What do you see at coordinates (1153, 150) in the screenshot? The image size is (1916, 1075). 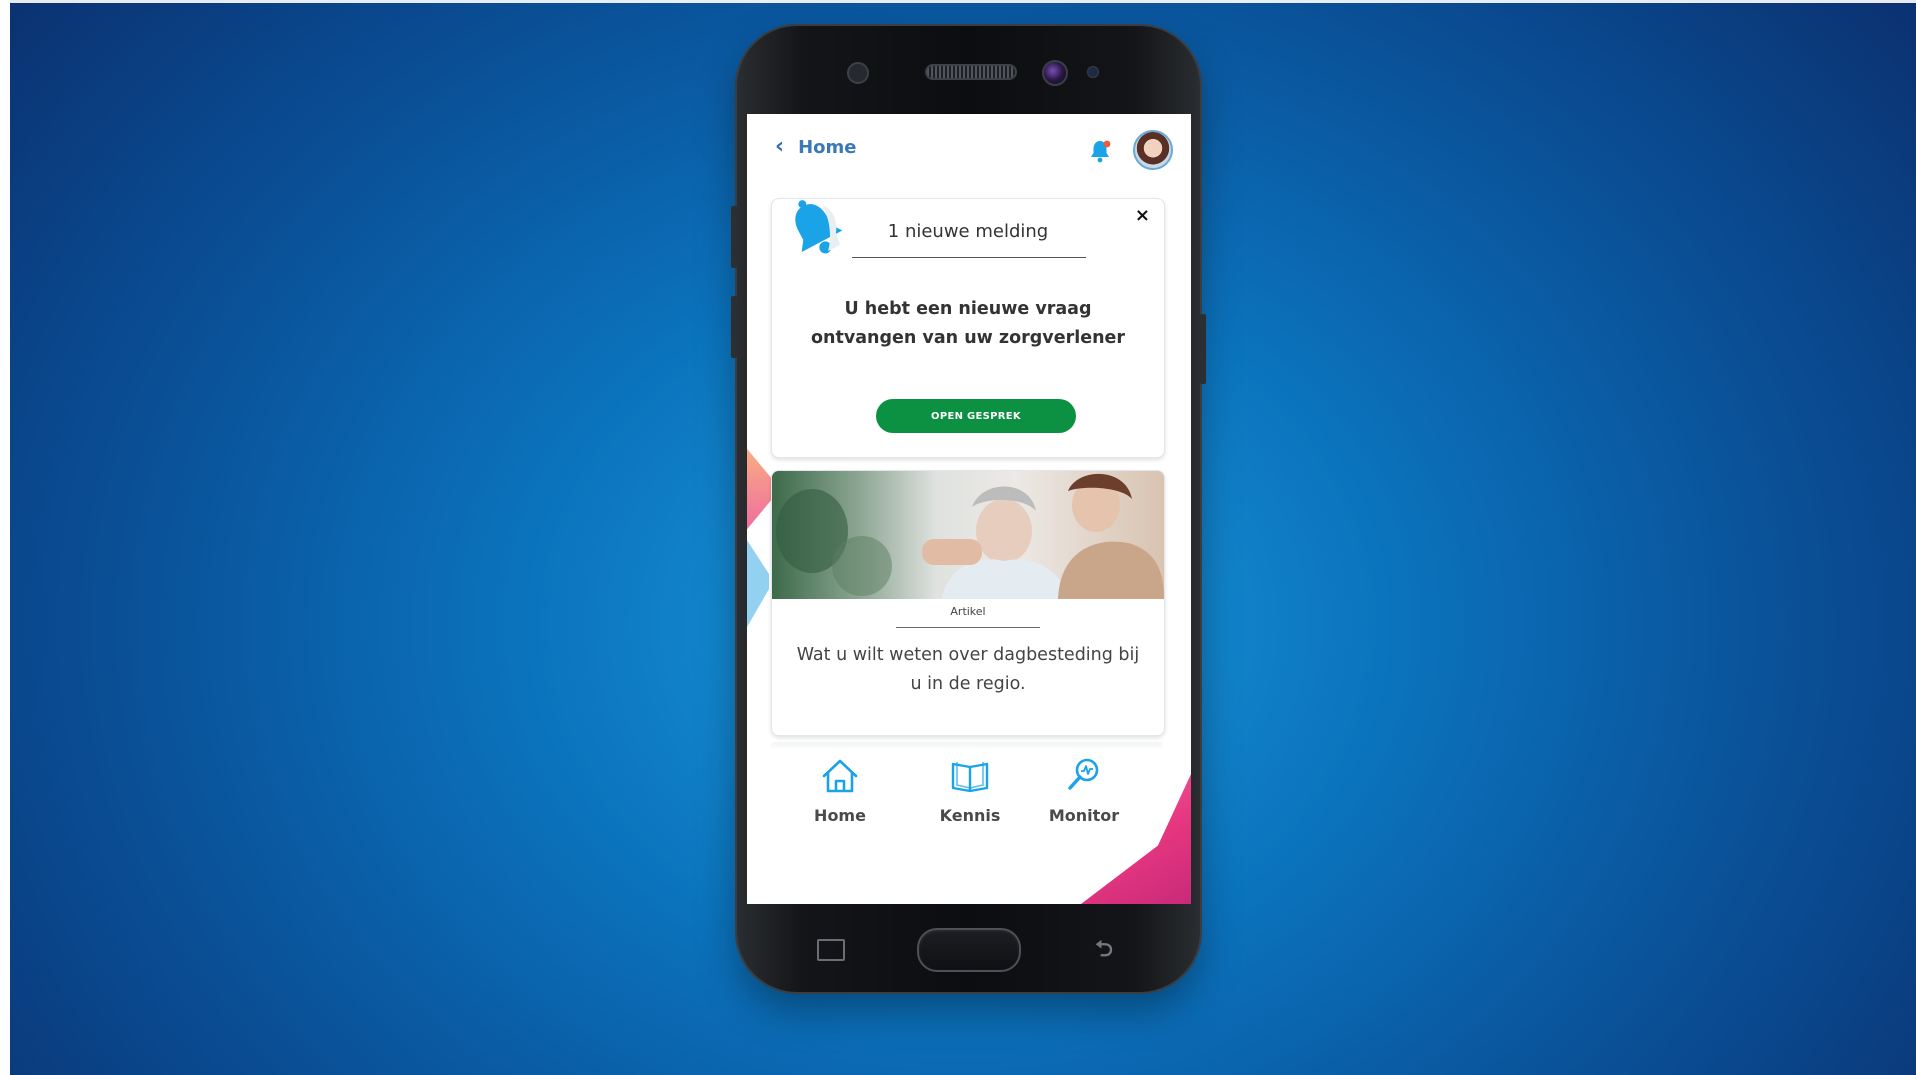 I see `avatar` at bounding box center [1153, 150].